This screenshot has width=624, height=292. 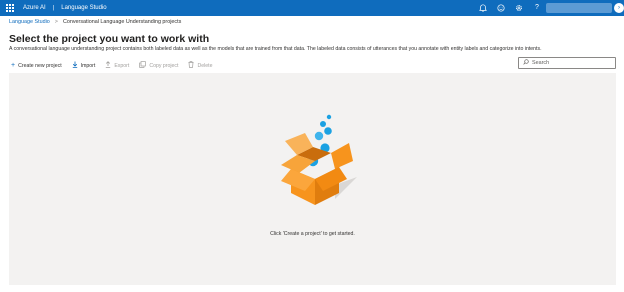 What do you see at coordinates (143, 65) in the screenshot?
I see `copy-icon` at bounding box center [143, 65].